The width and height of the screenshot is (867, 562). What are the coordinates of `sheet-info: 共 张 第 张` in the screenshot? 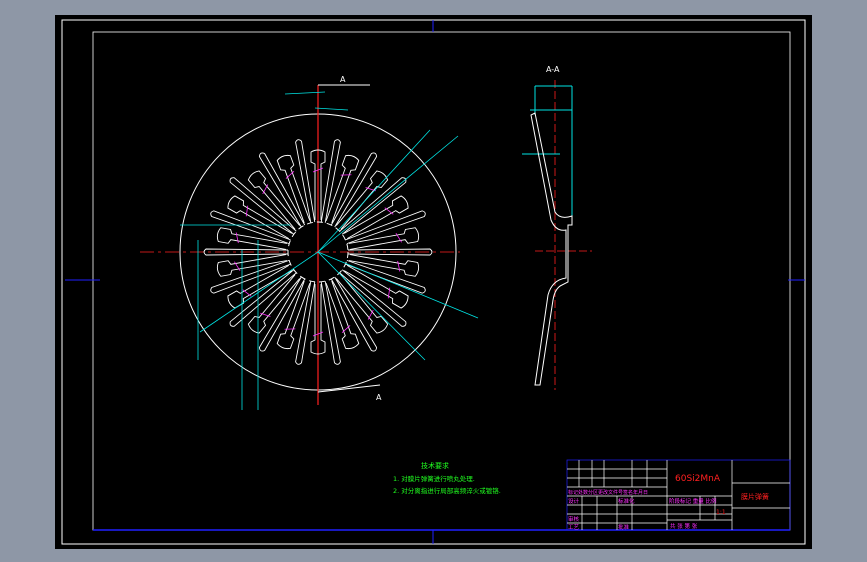 It's located at (684, 526).